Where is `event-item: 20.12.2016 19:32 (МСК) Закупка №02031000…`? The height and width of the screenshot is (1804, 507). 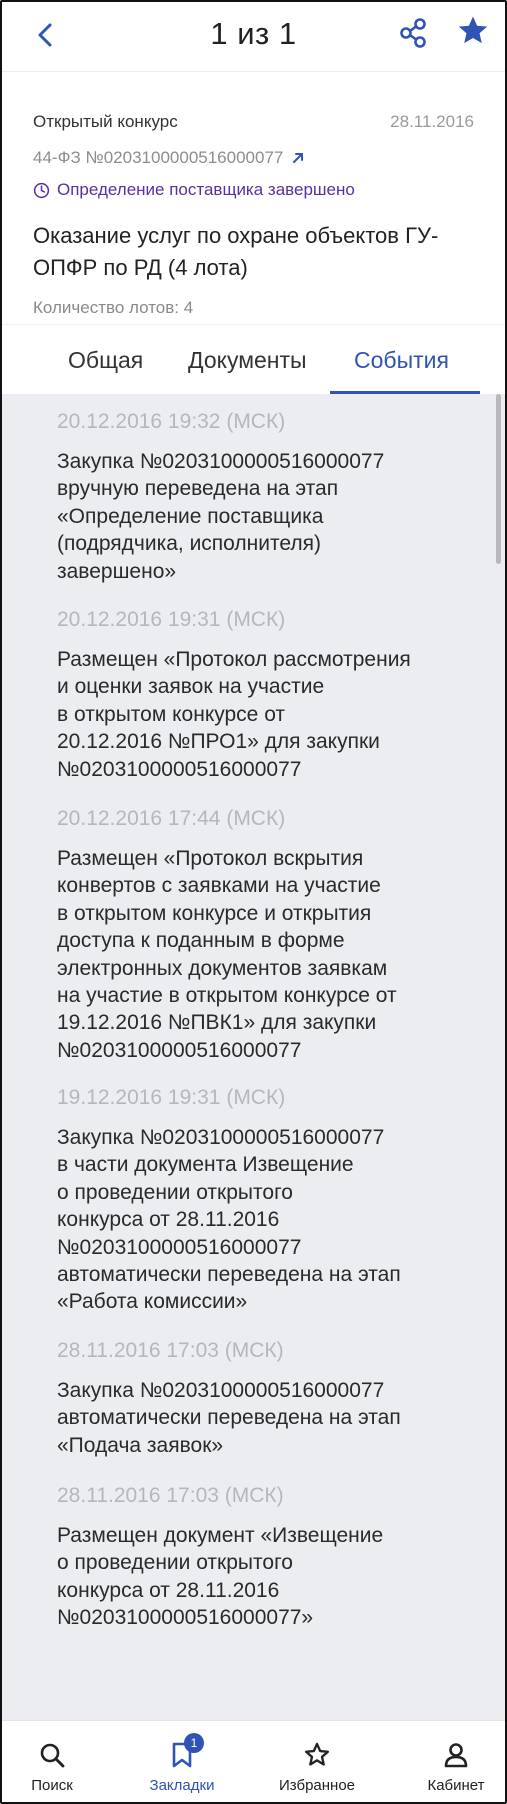
event-item: 20.12.2016 19:32 (МСК) Закупка №02031000… is located at coordinates (262, 496).